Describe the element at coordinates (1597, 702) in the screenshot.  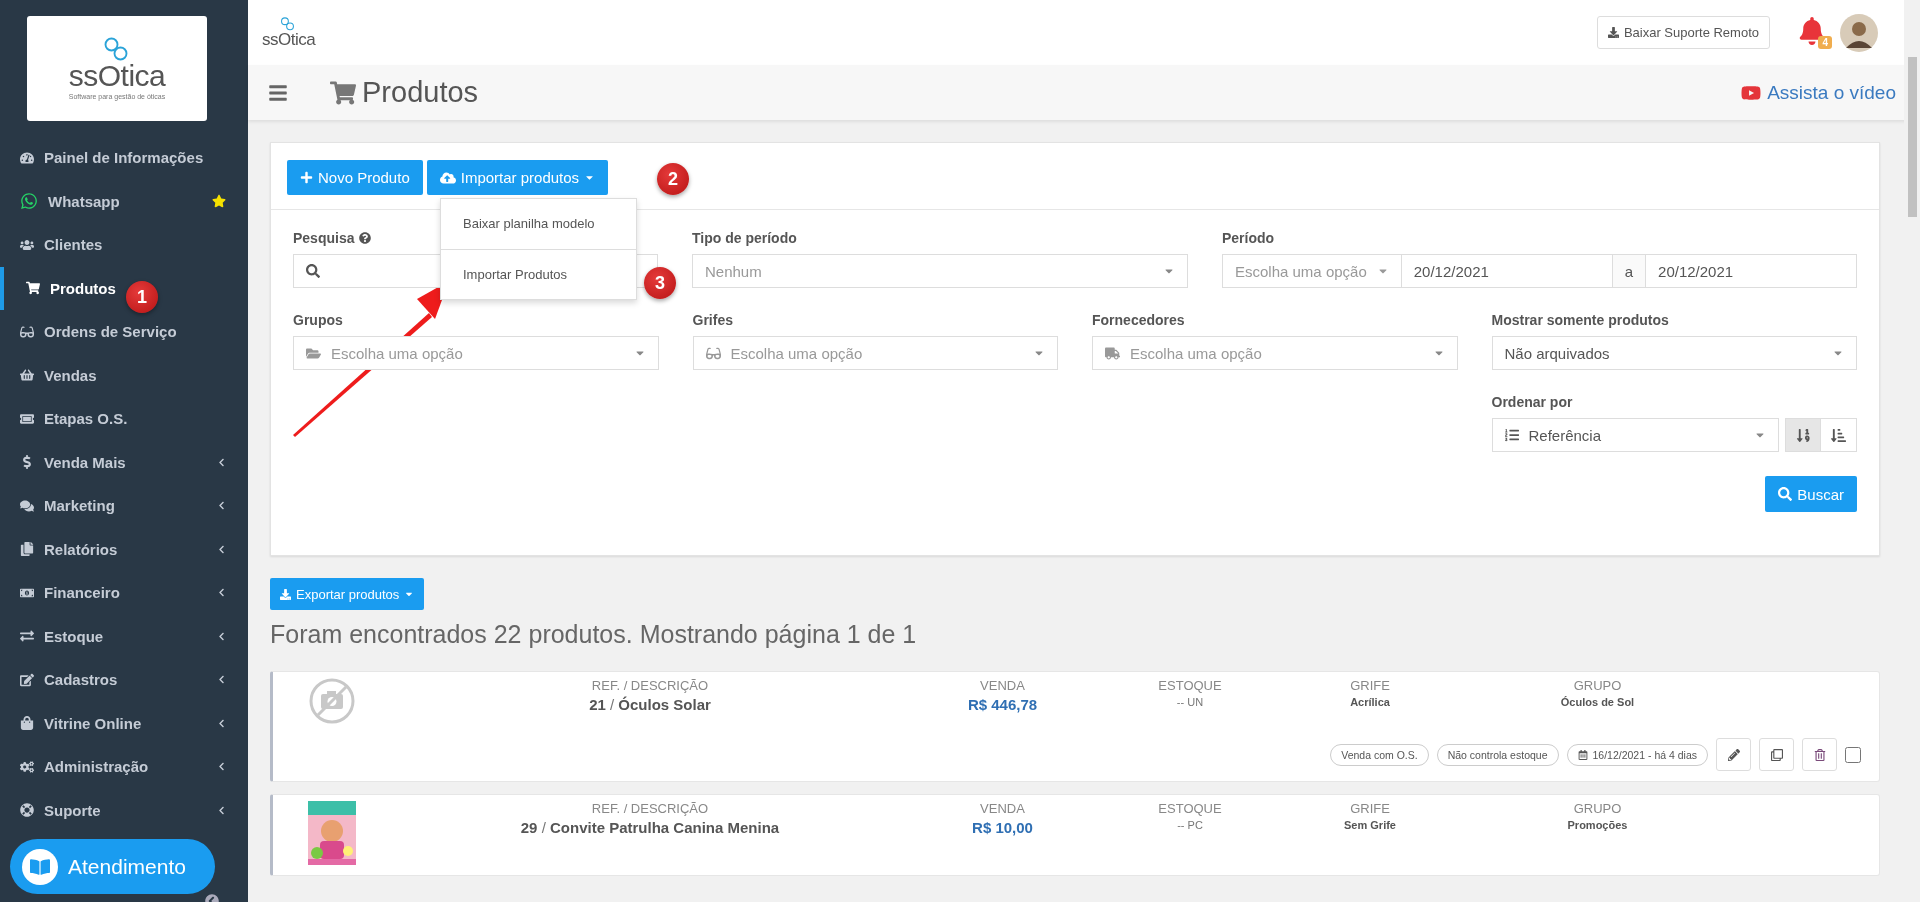
I see `product-value: Óculos de Sol` at that location.